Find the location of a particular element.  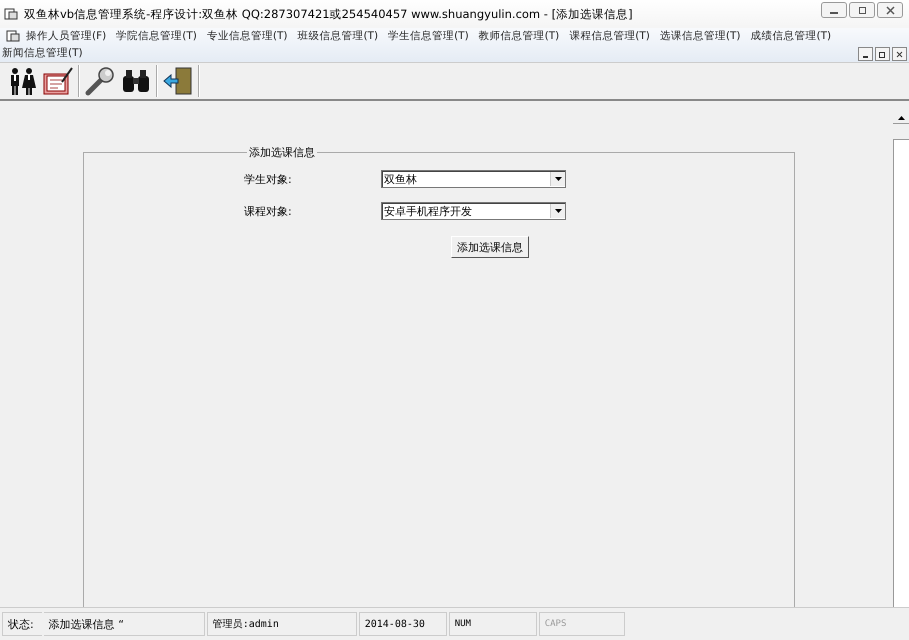

window-title: 双鱼林vb信息管理系统-程序设计:双鱼林 QQ:287307421或254540457 www.shuangyulin.com - [添加选课信息] is located at coordinates (329, 14).